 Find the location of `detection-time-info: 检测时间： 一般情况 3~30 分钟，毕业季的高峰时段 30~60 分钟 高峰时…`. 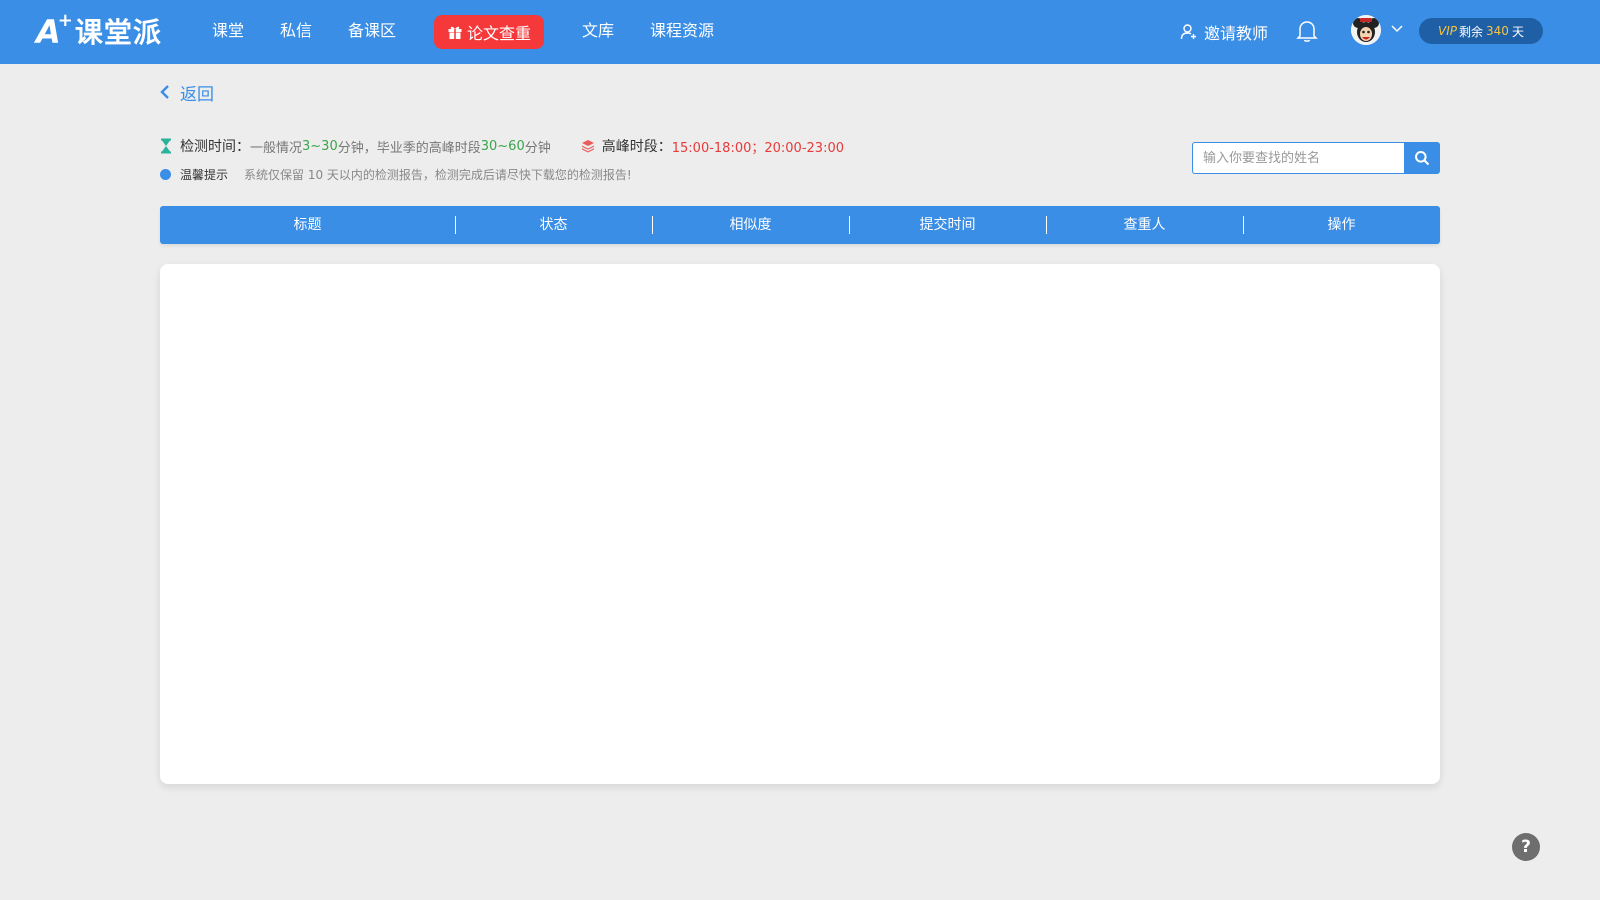

detection-time-info: 检测时间： 一般情况 3~30 分钟，毕业季的高峰时段 30~60 分钟 高峰时… is located at coordinates (502, 146).